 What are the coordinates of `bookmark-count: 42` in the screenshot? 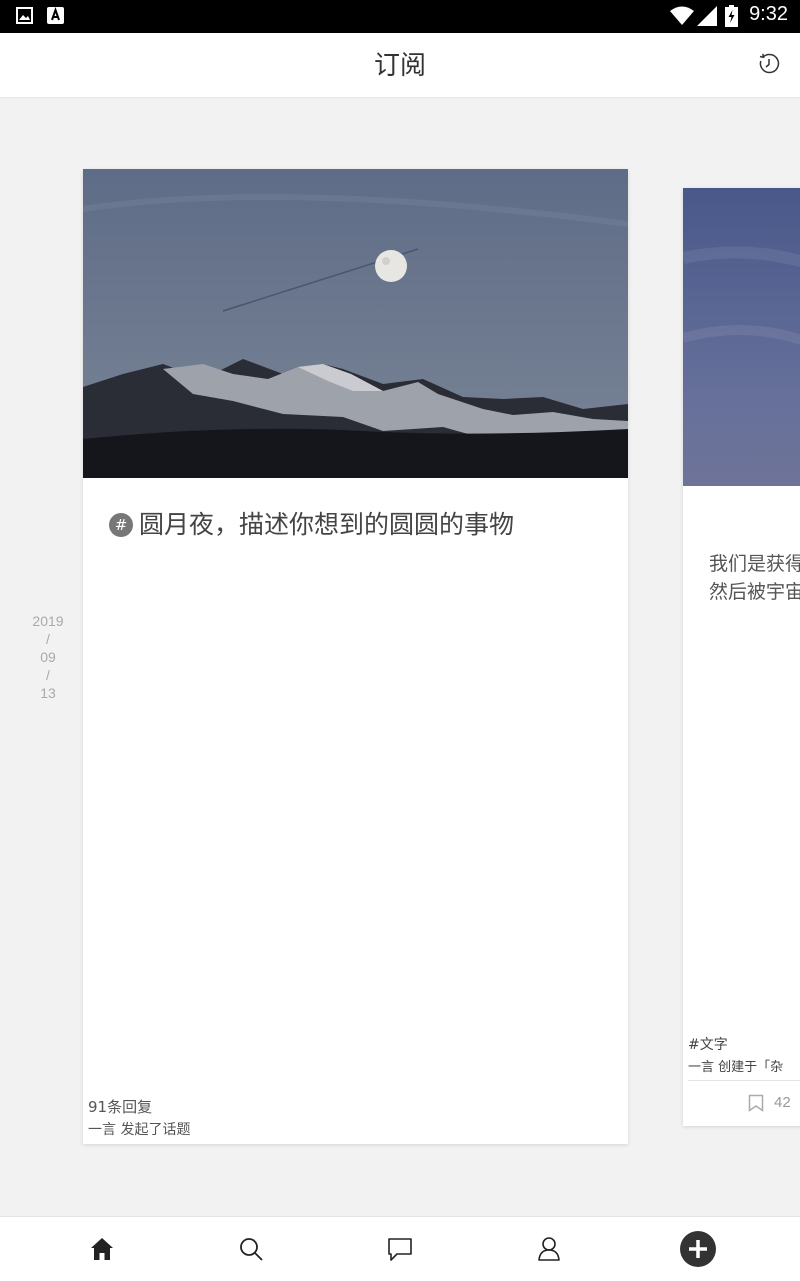 It's located at (782, 1102).